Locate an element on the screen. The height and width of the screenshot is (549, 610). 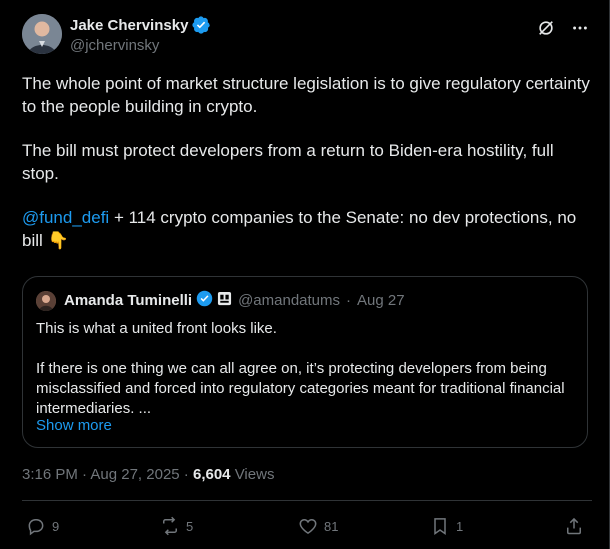
tweet-date: Aug 27, 2025 is located at coordinates (134, 474).